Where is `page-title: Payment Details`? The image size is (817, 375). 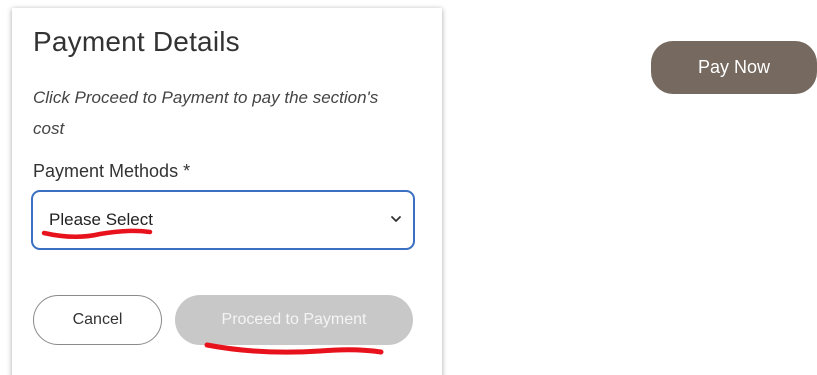 page-title: Payment Details is located at coordinates (136, 41).